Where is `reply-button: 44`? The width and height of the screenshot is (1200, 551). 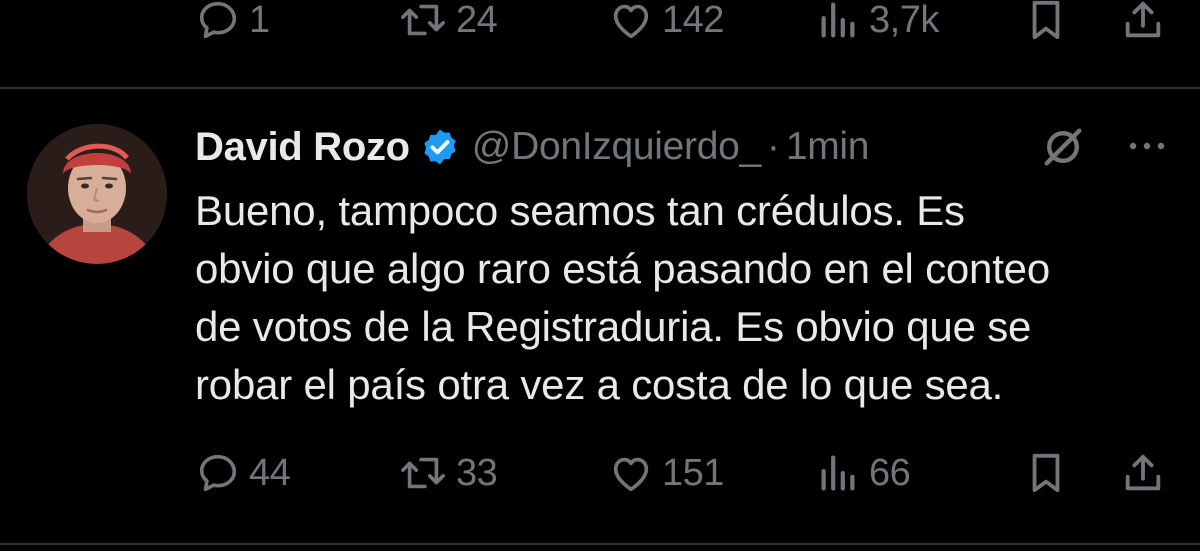
reply-button: 44 is located at coordinates (243, 473).